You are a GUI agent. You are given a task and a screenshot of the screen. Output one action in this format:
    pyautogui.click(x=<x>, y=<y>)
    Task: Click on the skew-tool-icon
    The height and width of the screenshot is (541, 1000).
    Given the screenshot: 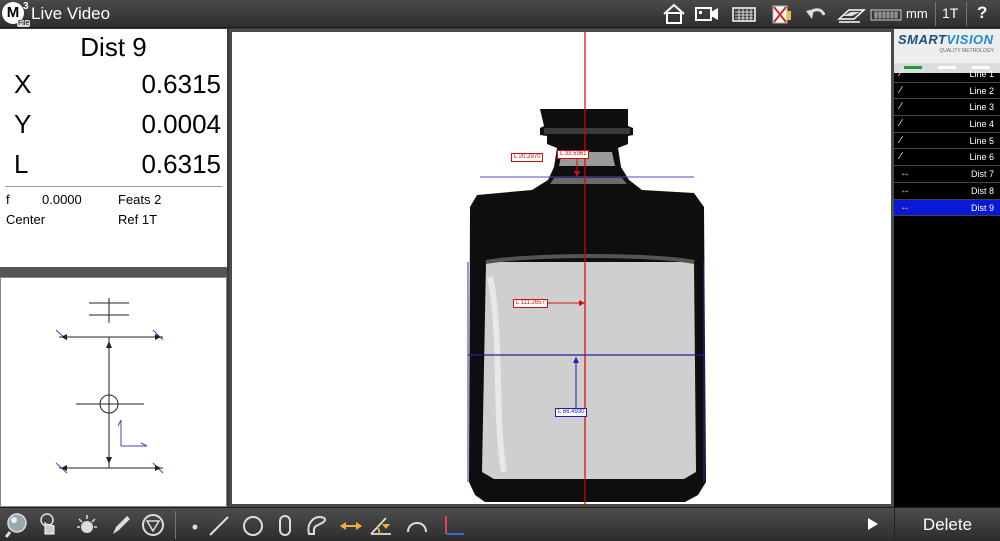 What is the action you would take?
    pyautogui.click(x=453, y=525)
    